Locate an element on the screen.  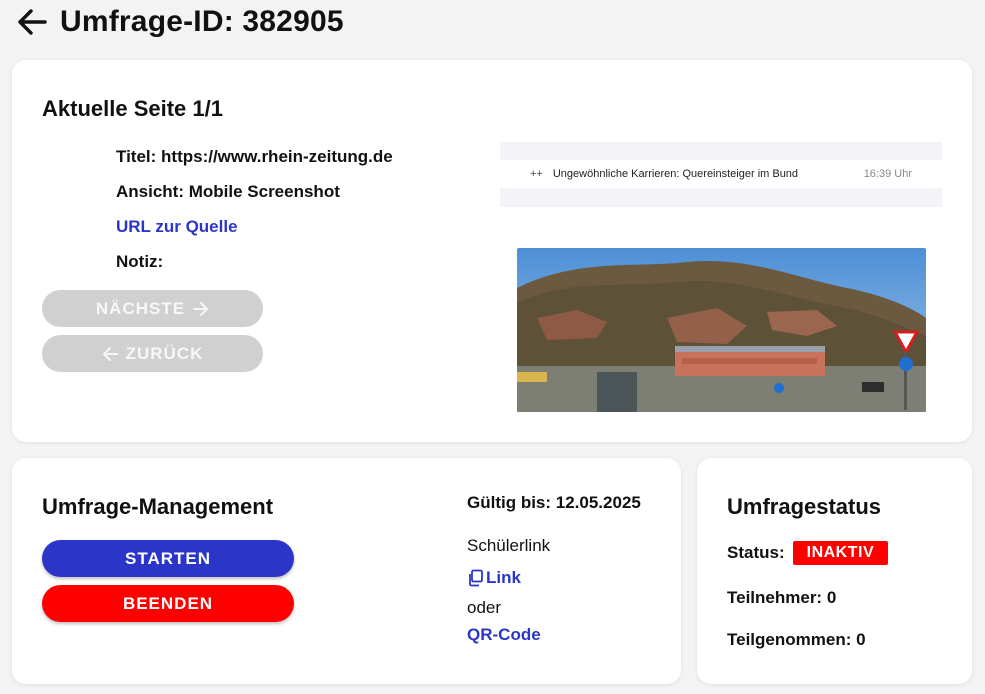
back-button-label: ZURÜCK is located at coordinates (164, 353).